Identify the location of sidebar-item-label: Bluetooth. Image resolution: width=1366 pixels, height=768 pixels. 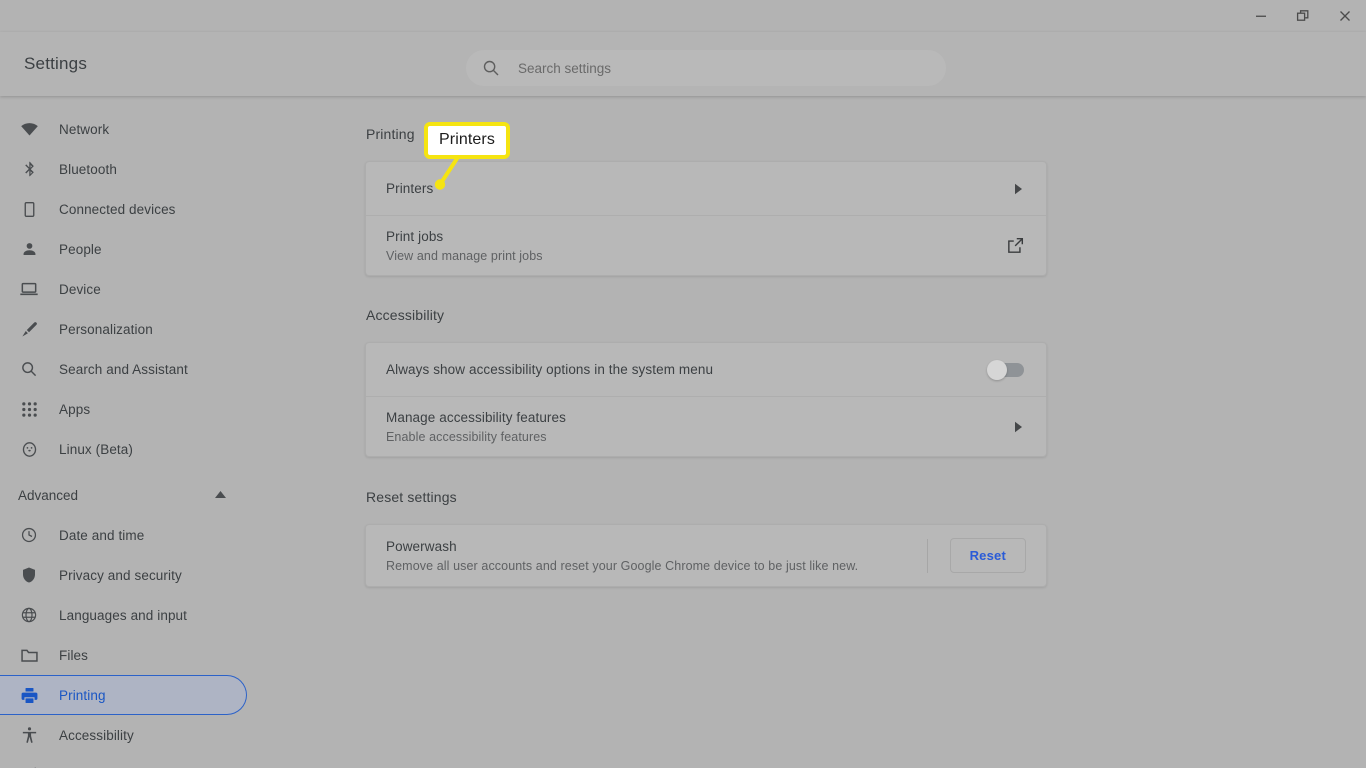
(88, 169).